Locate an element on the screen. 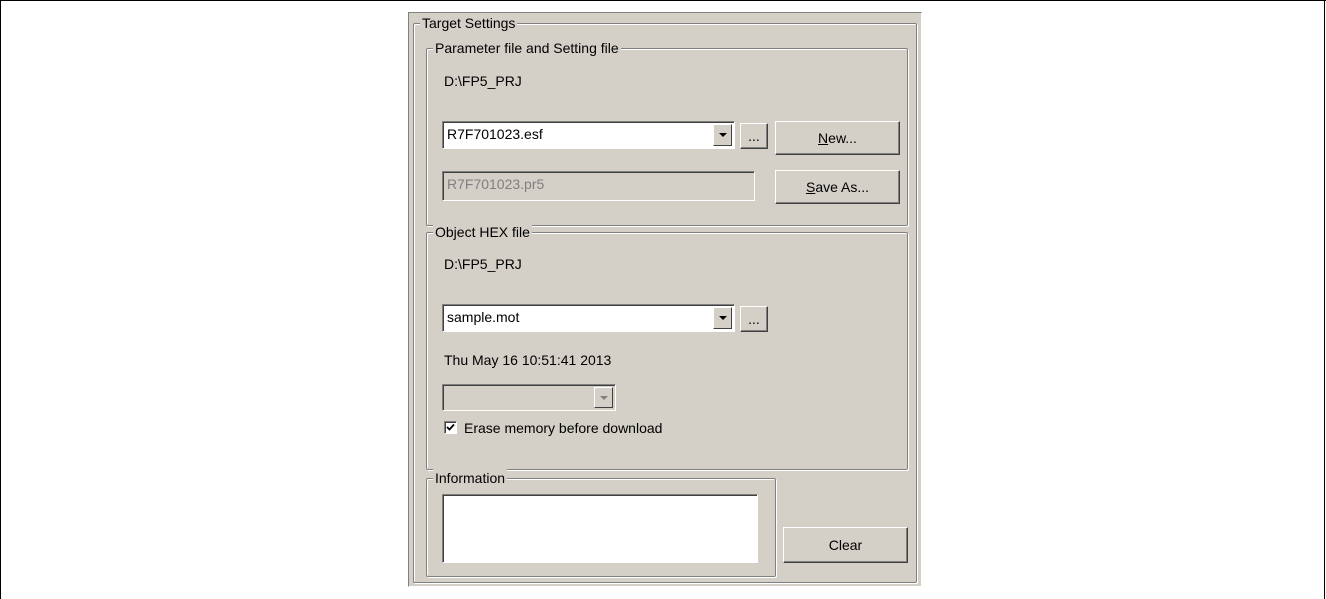  hex-timestamp: Thu May 16 10:51:41 2013 is located at coordinates (528, 360).